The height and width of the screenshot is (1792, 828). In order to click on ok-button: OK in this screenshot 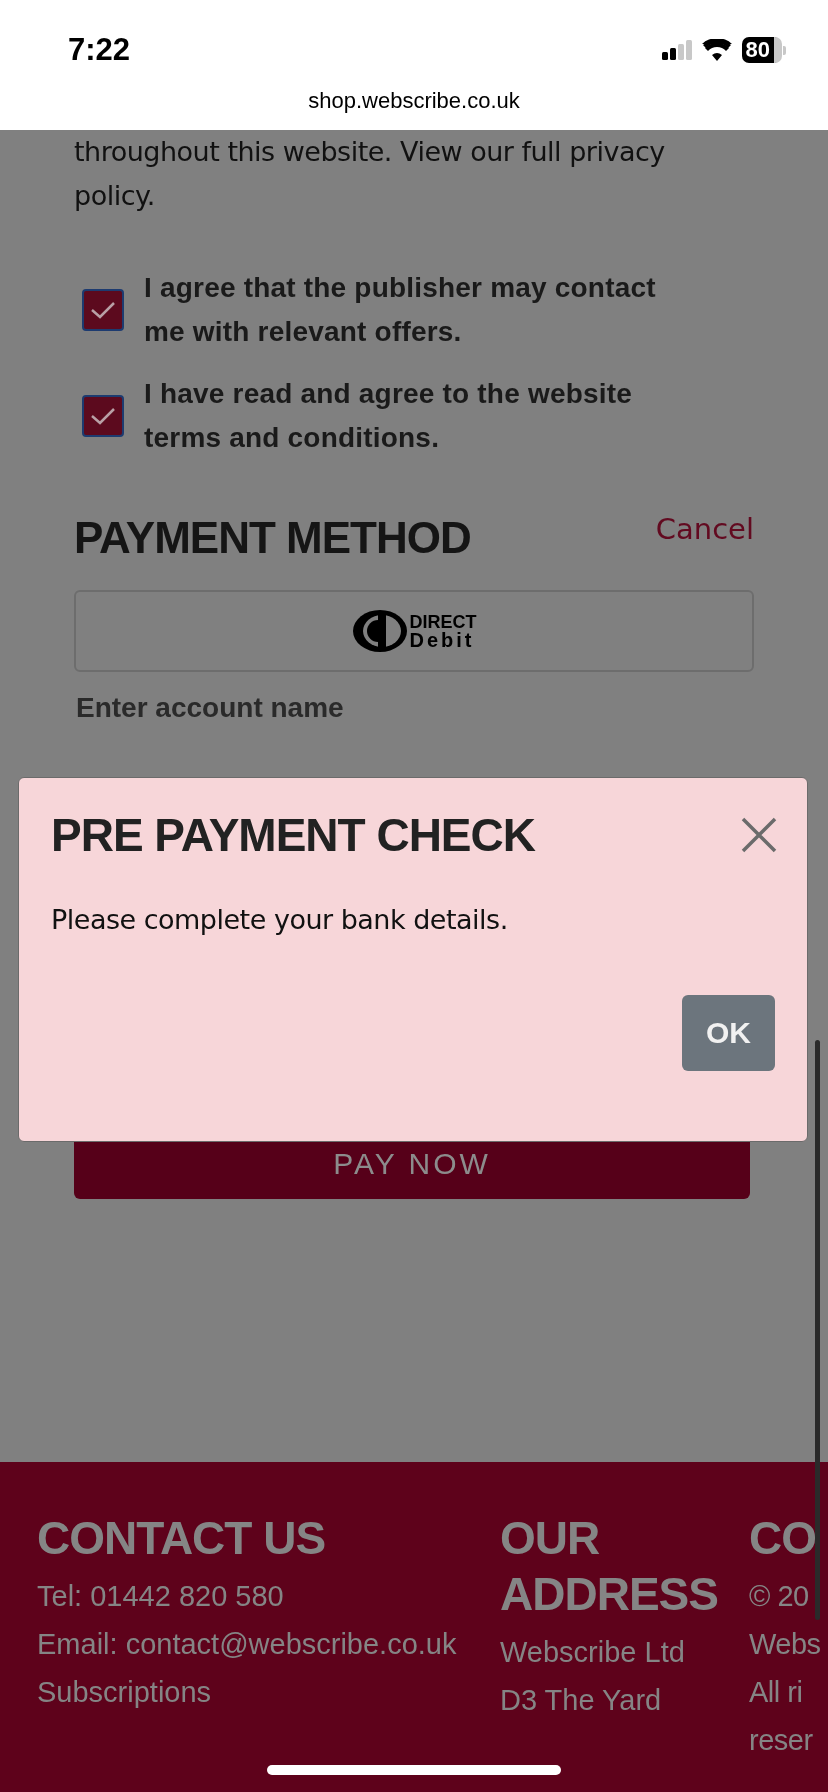, I will do `click(728, 1033)`.